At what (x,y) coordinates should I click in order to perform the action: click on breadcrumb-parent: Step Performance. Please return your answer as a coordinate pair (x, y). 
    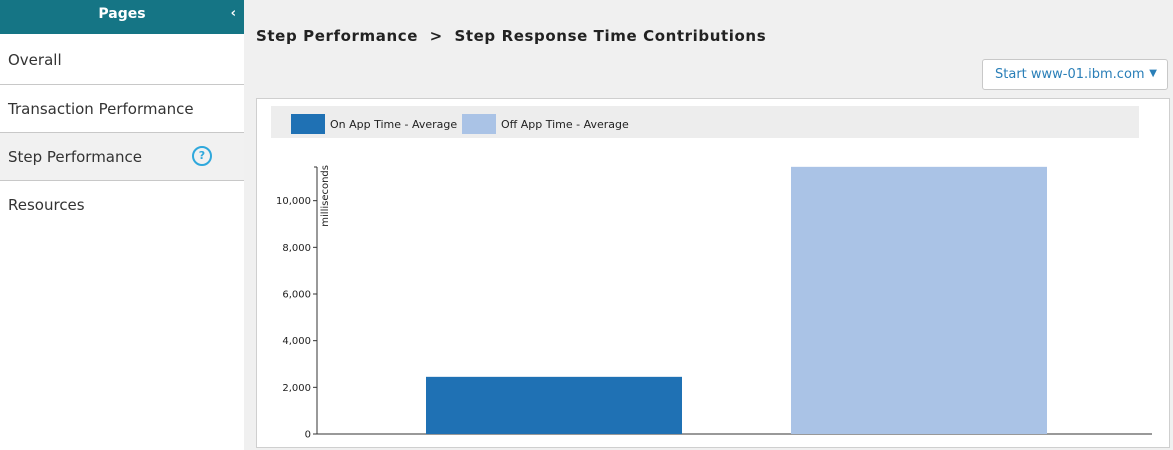
    Looking at the image, I should click on (337, 36).